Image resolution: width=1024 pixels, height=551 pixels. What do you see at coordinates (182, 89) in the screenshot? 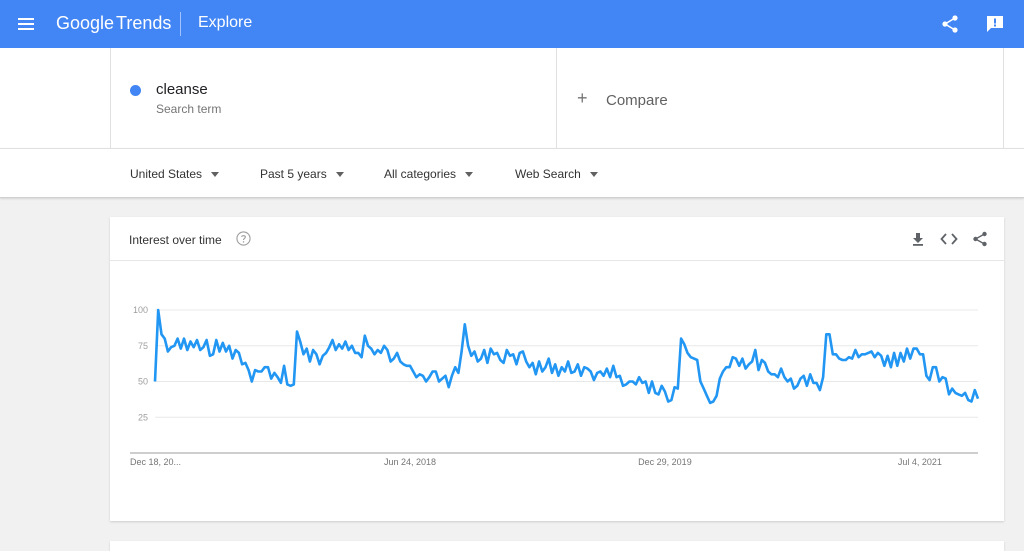
I see `term-name: cleanse` at bounding box center [182, 89].